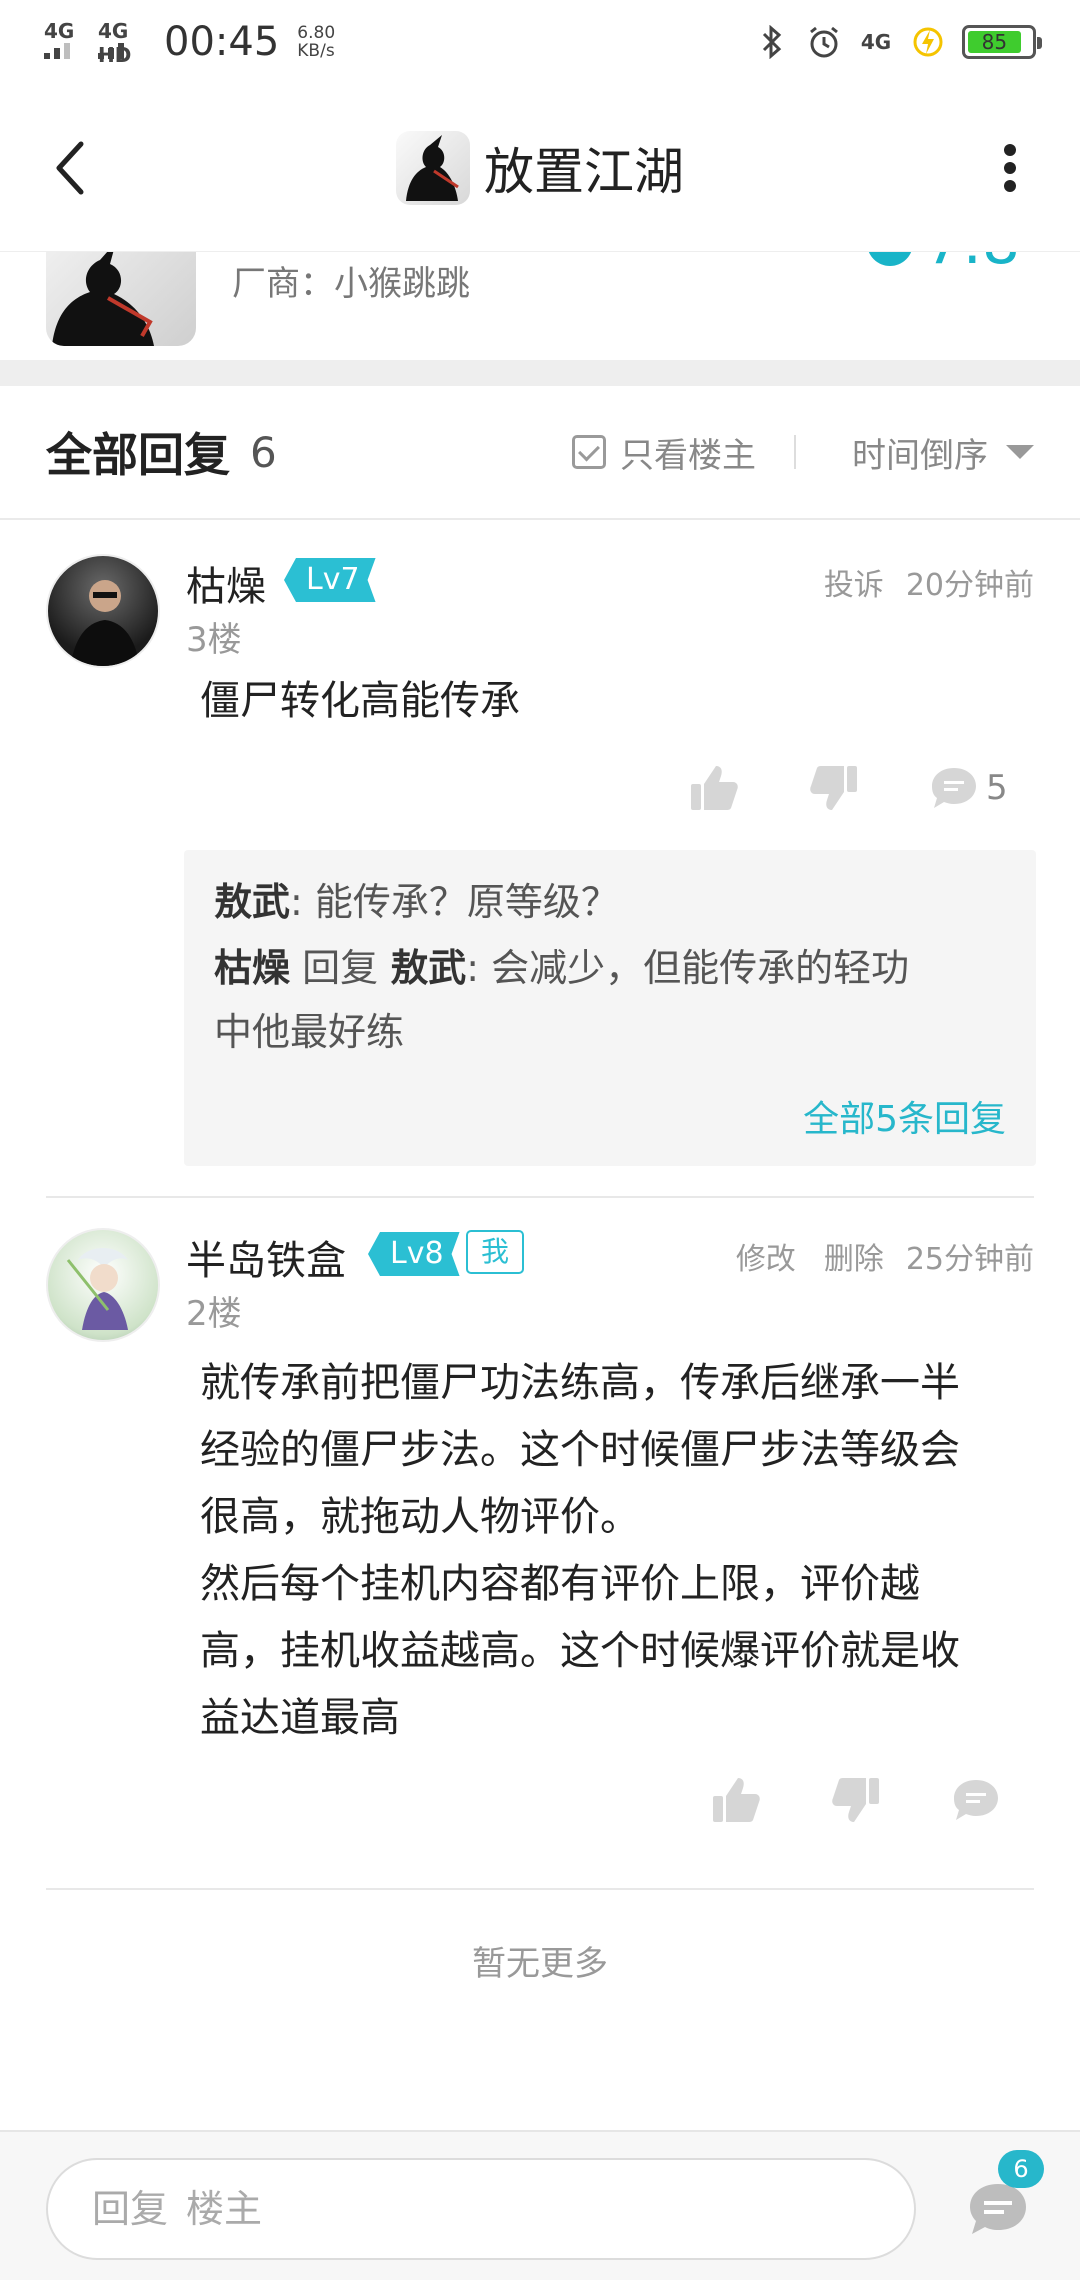 The width and height of the screenshot is (1080, 2280). What do you see at coordinates (772, 42) in the screenshot?
I see `bluetooth-icon` at bounding box center [772, 42].